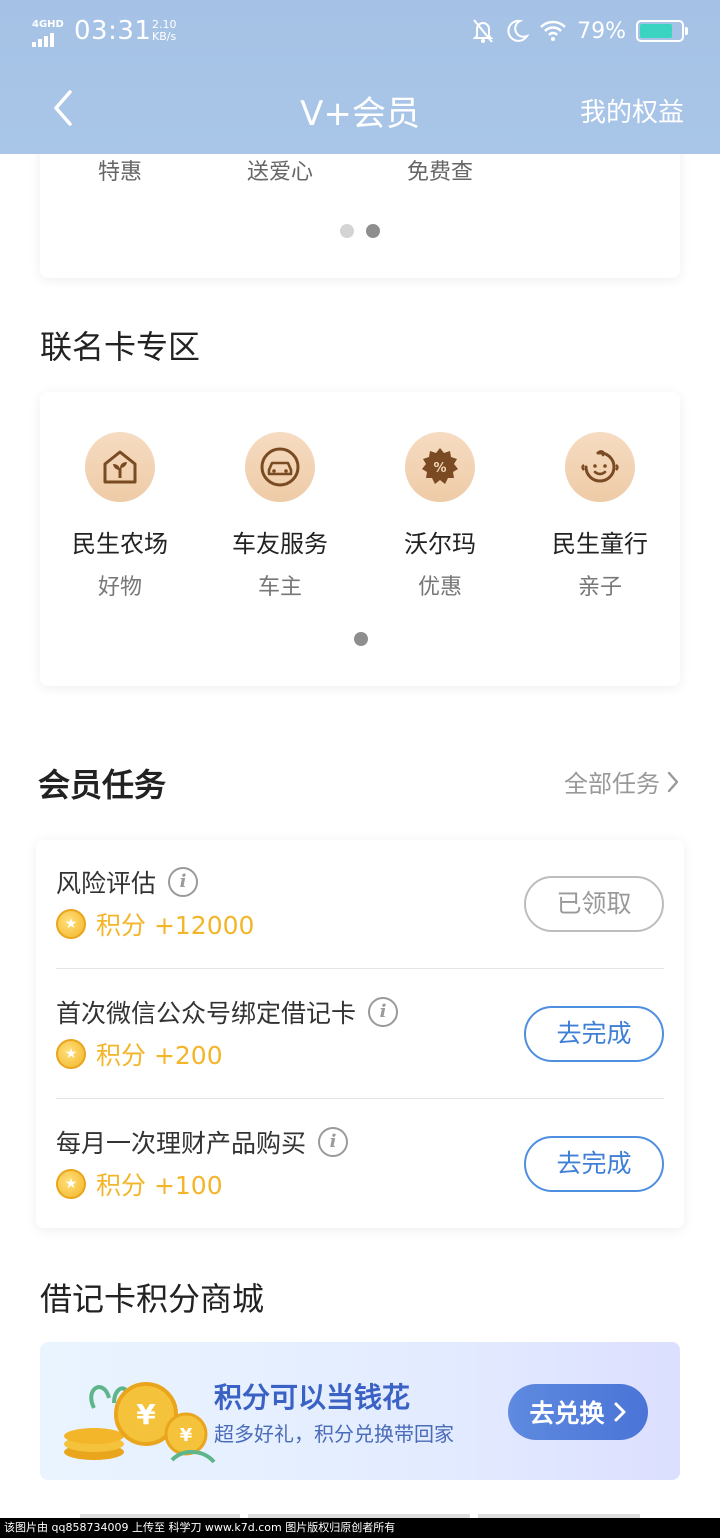  I want to click on my-benefits-link: 我的权益, so click(632, 110).